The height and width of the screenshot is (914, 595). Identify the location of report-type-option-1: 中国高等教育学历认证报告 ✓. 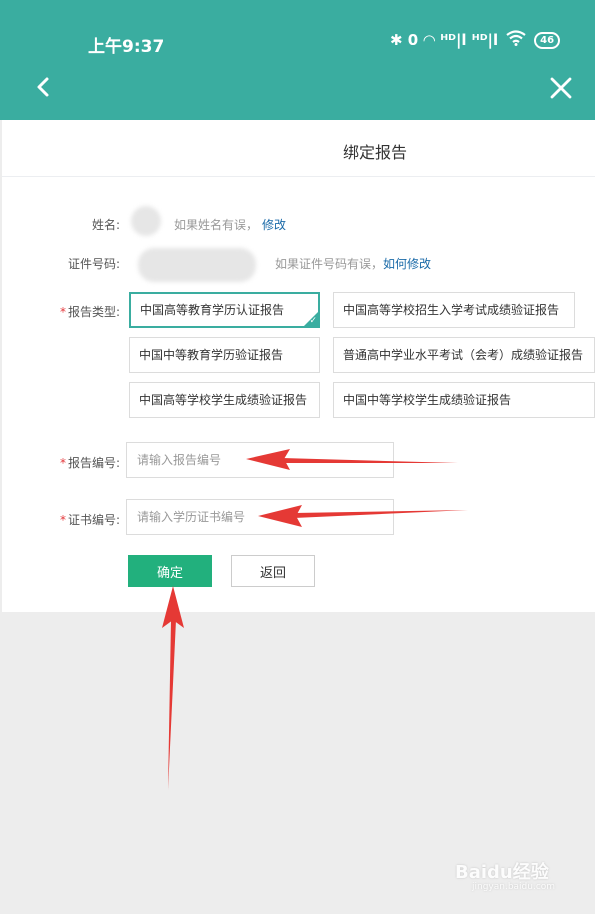
(224, 310).